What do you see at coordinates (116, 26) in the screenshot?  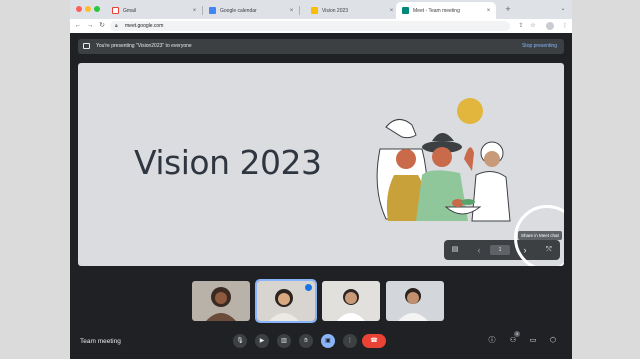 I see `lock-icon: 🔒︎` at bounding box center [116, 26].